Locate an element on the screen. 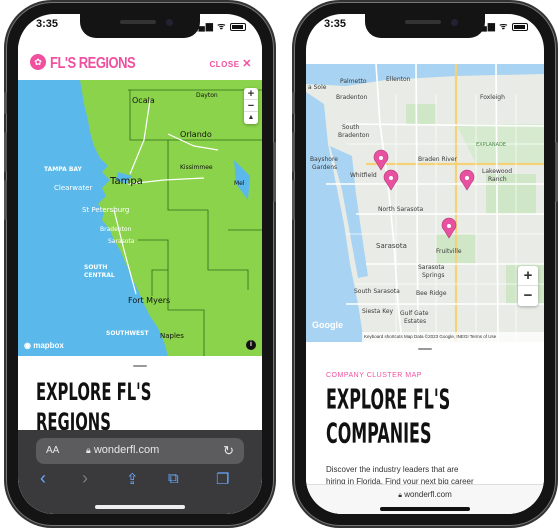 The width and height of the screenshot is (558, 528). map-label-springs: Springs is located at coordinates (433, 275).